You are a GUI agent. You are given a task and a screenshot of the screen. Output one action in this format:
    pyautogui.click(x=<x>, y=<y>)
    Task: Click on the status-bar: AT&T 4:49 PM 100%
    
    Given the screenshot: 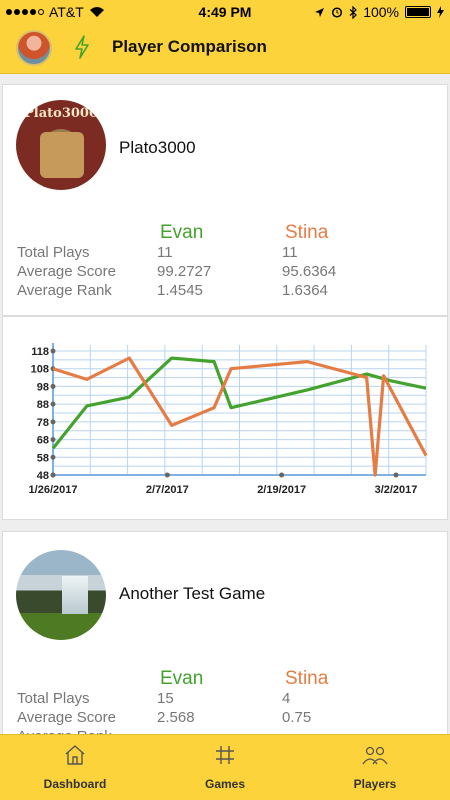 What is the action you would take?
    pyautogui.click(x=225, y=12)
    